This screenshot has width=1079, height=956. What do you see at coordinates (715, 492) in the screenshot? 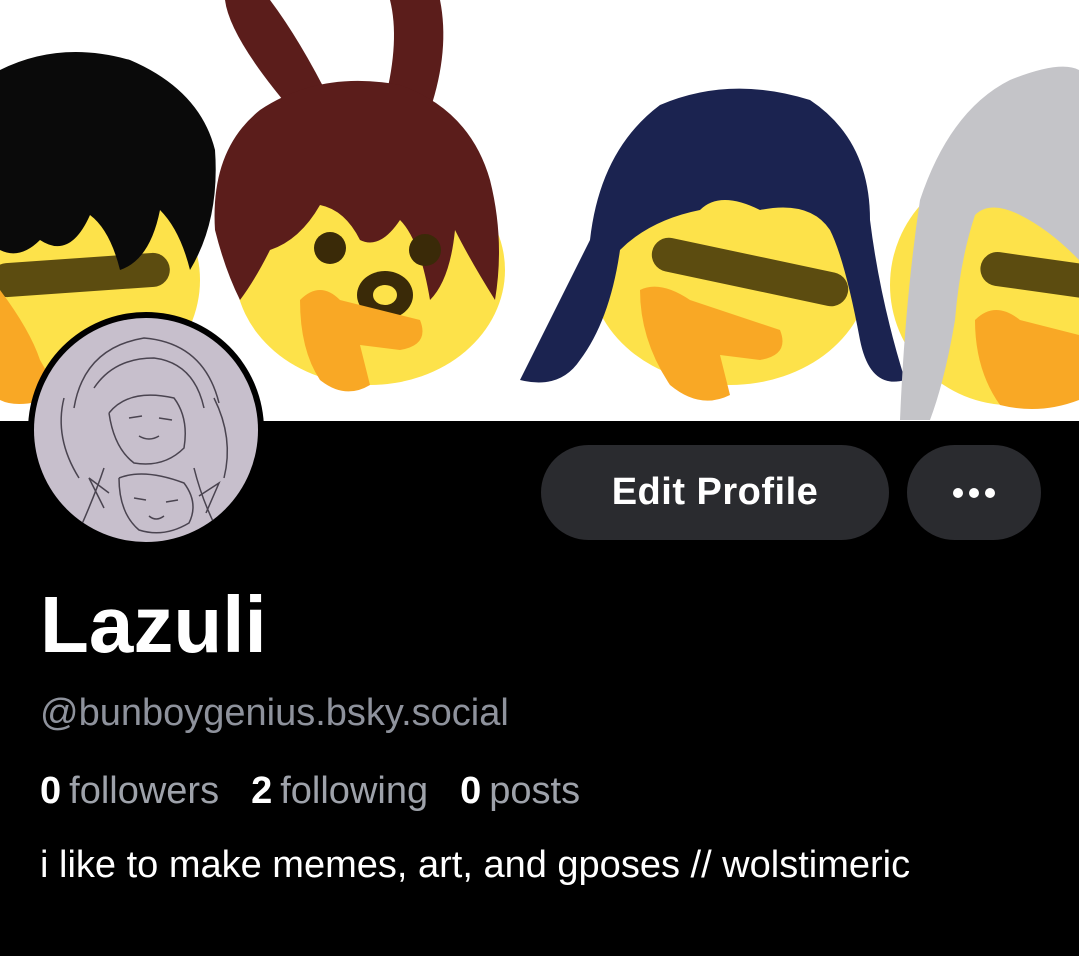
I see `edit-profile-button: Edit Profile` at bounding box center [715, 492].